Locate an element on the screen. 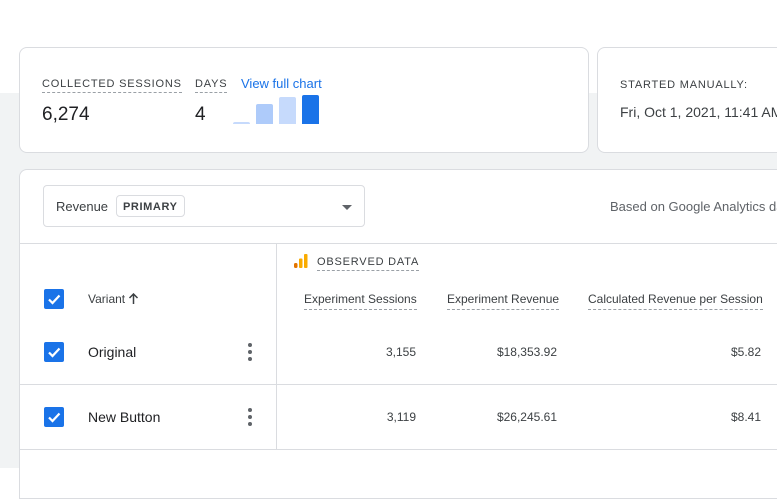 This screenshot has height=499, width=777. metric-name: Revenue is located at coordinates (82, 206).